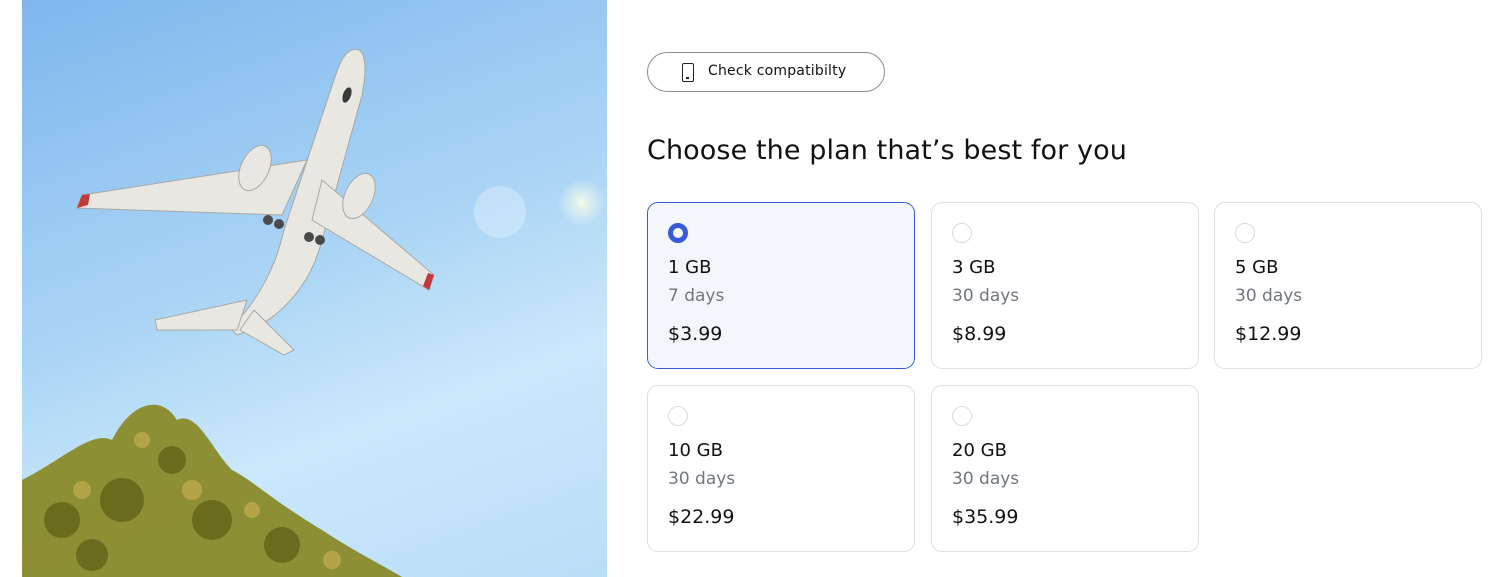 The image size is (1501, 577). What do you see at coordinates (1268, 334) in the screenshot?
I see `plan-price: $12.99` at bounding box center [1268, 334].